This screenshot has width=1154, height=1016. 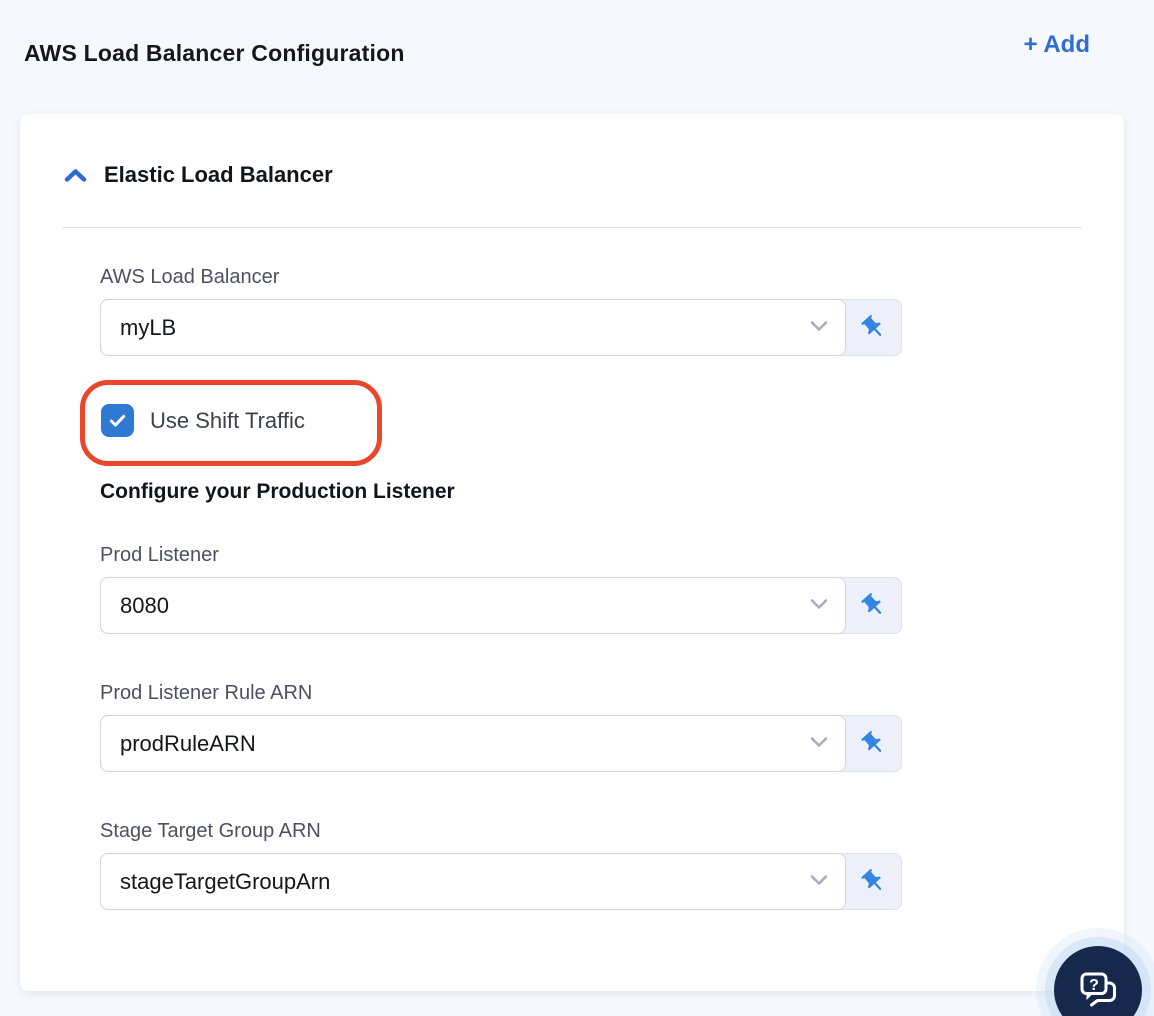 What do you see at coordinates (1057, 45) in the screenshot?
I see `add-button: + Add` at bounding box center [1057, 45].